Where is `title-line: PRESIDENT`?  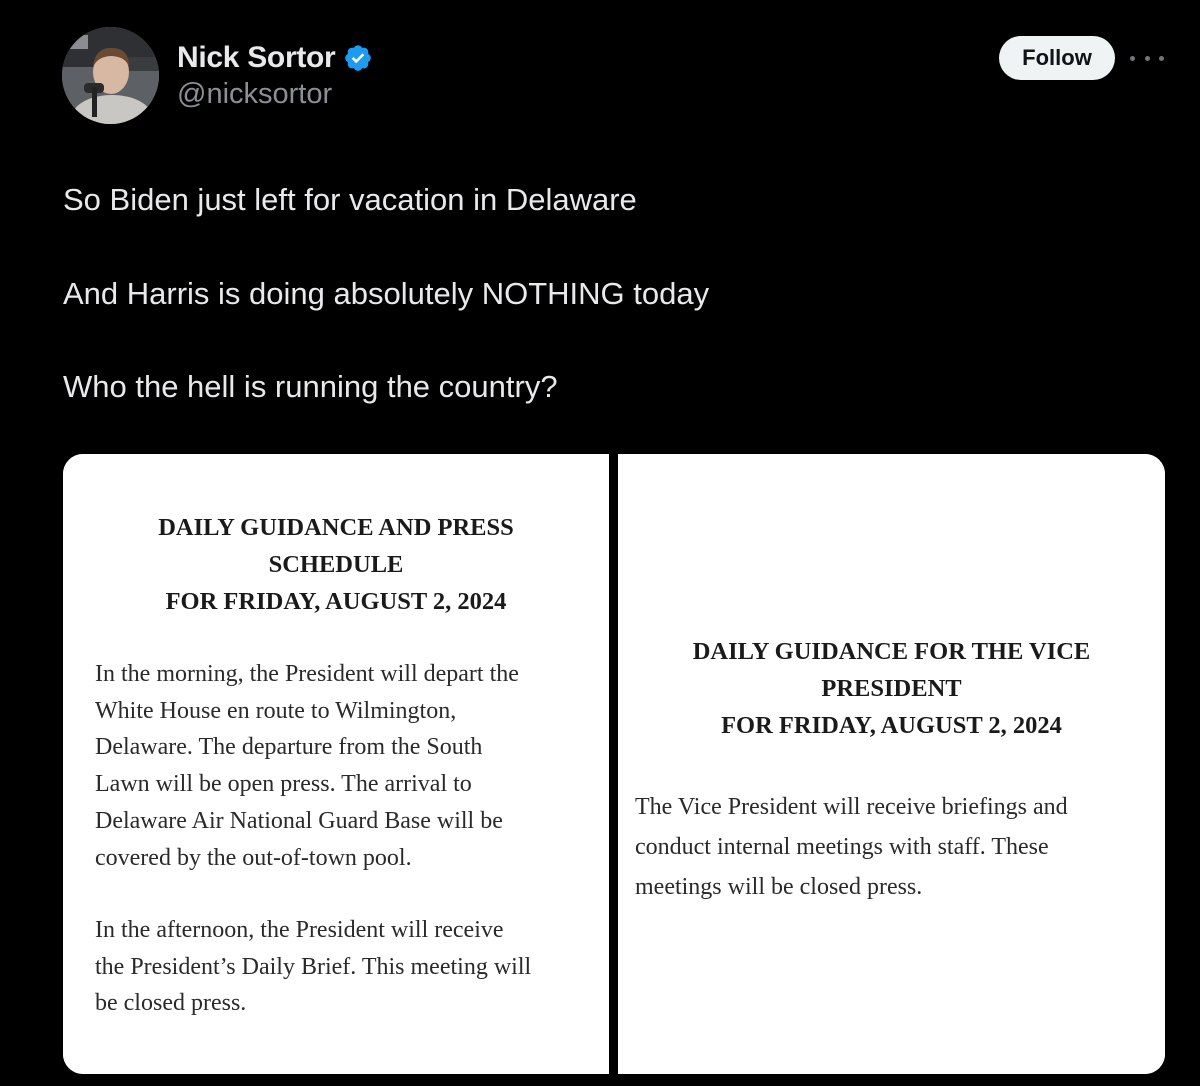
title-line: PRESIDENT is located at coordinates (891, 688).